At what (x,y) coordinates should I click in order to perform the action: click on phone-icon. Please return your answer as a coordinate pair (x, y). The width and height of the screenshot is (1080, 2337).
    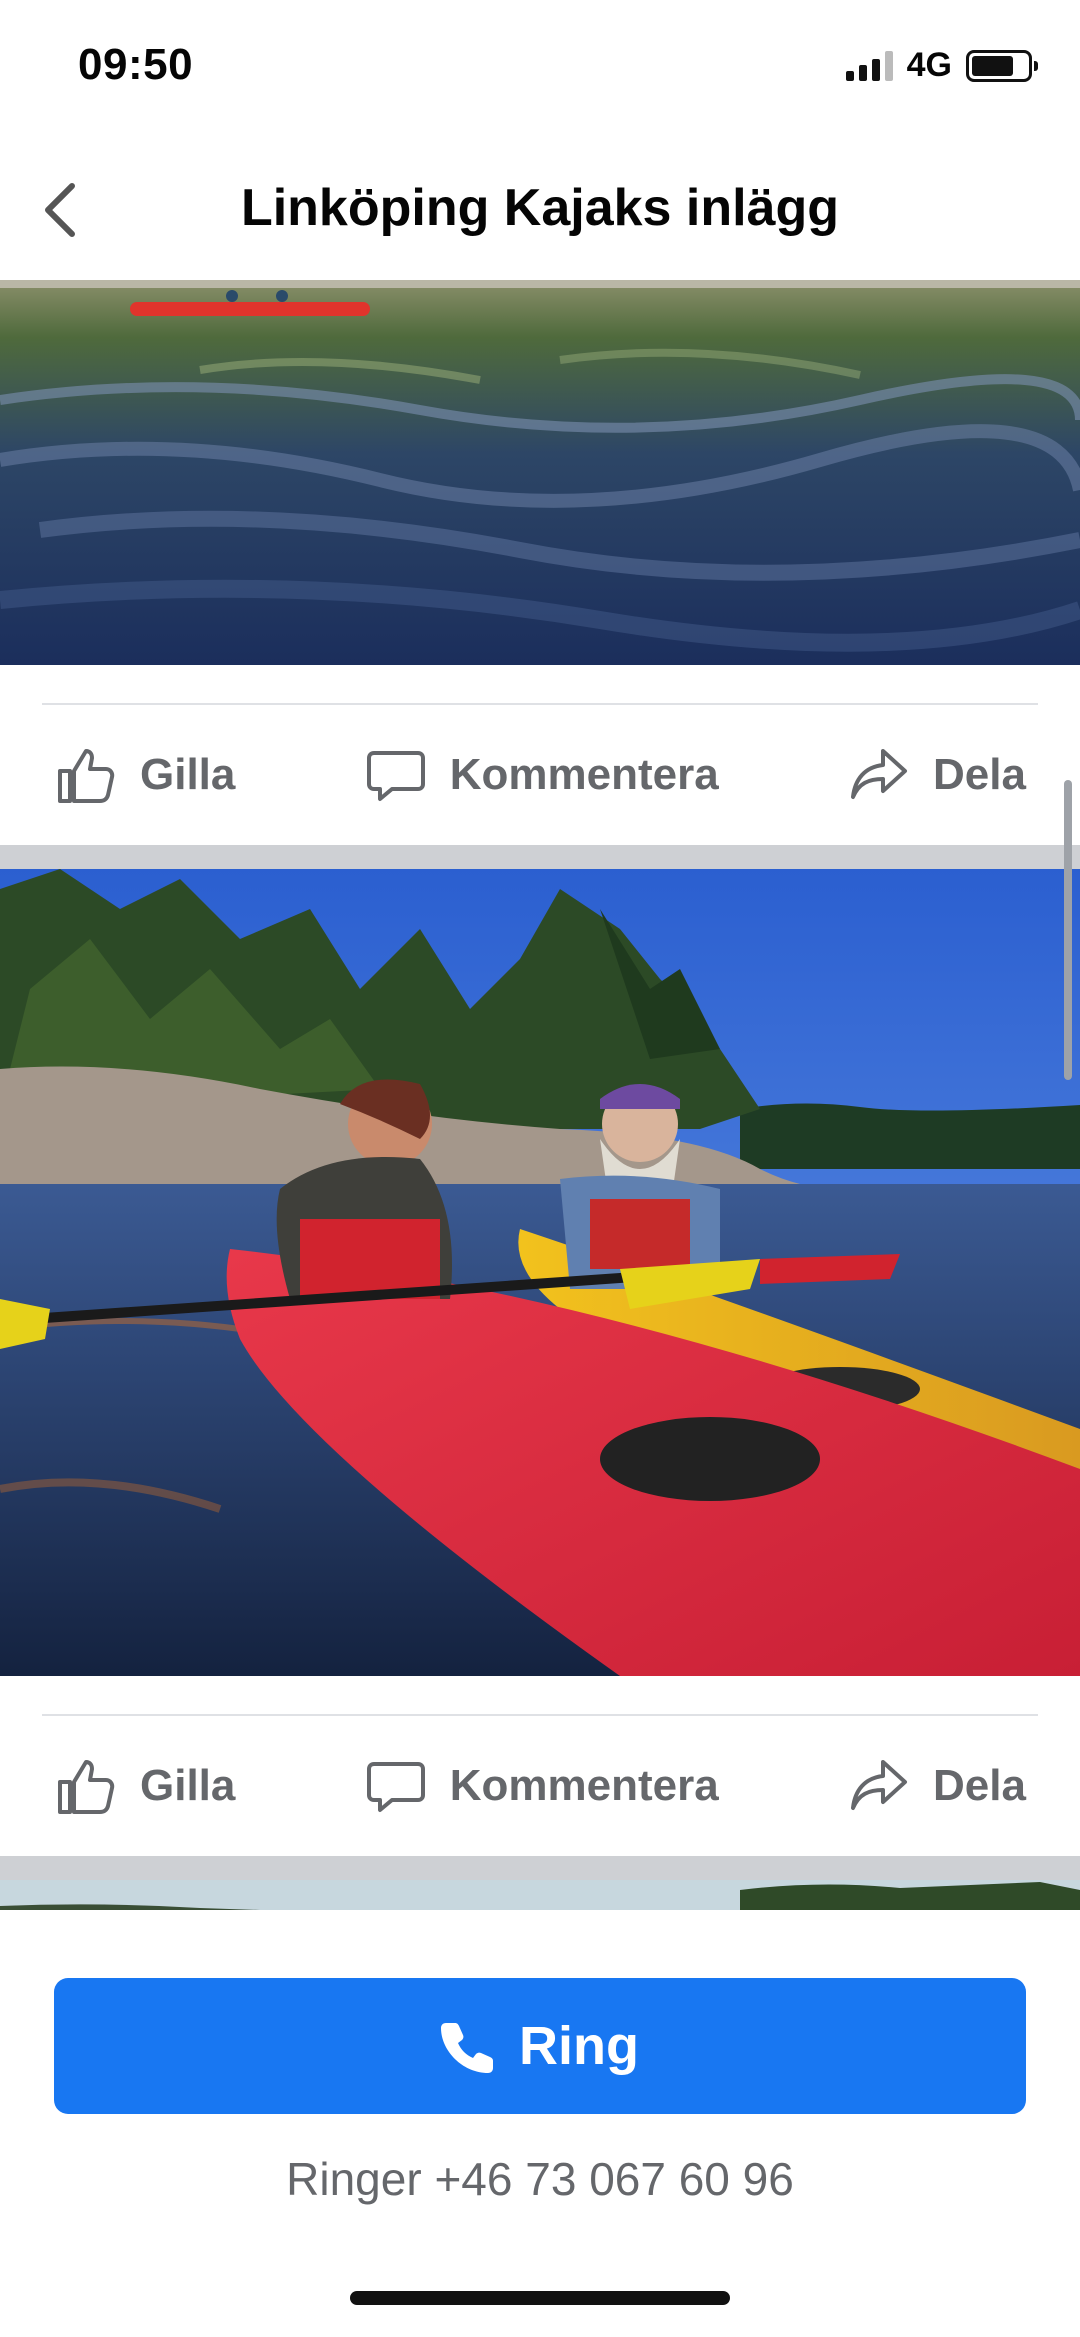
    Looking at the image, I should click on (467, 2048).